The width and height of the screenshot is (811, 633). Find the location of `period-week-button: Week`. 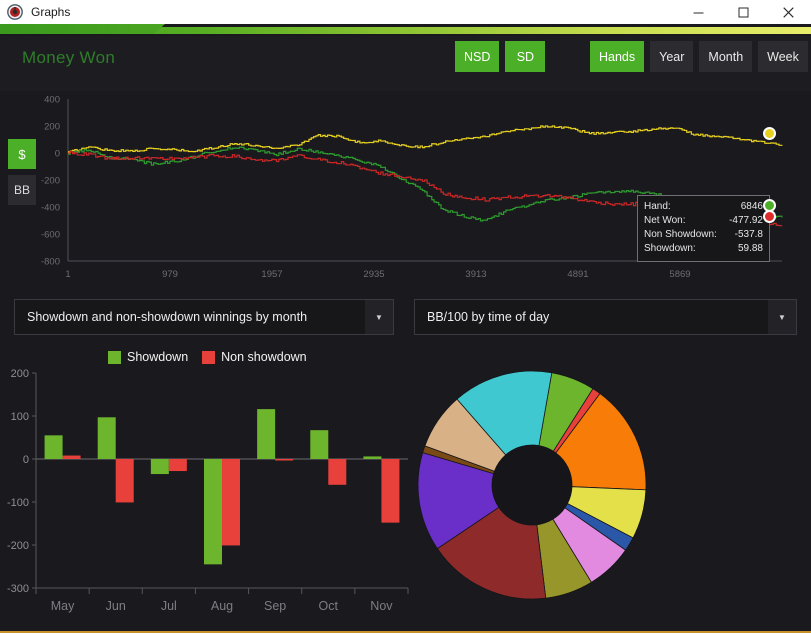

period-week-button: Week is located at coordinates (783, 56).